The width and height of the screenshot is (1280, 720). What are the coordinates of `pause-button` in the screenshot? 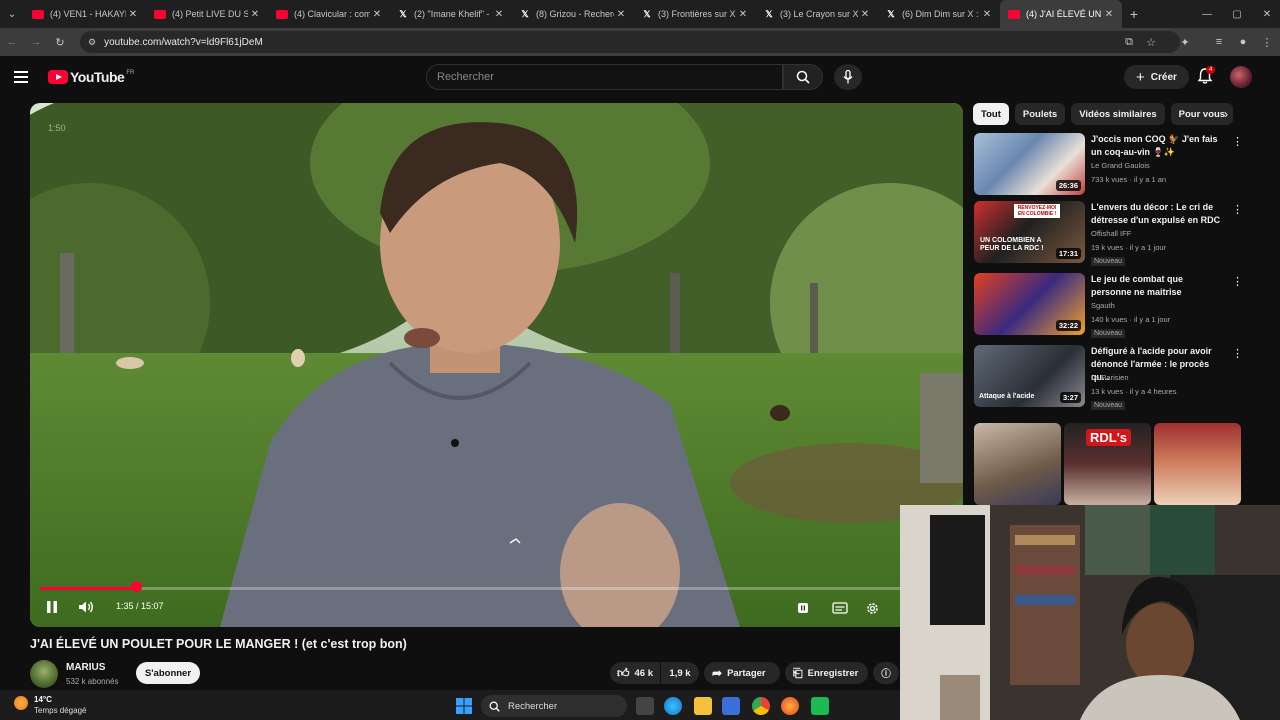 It's located at (52, 607).